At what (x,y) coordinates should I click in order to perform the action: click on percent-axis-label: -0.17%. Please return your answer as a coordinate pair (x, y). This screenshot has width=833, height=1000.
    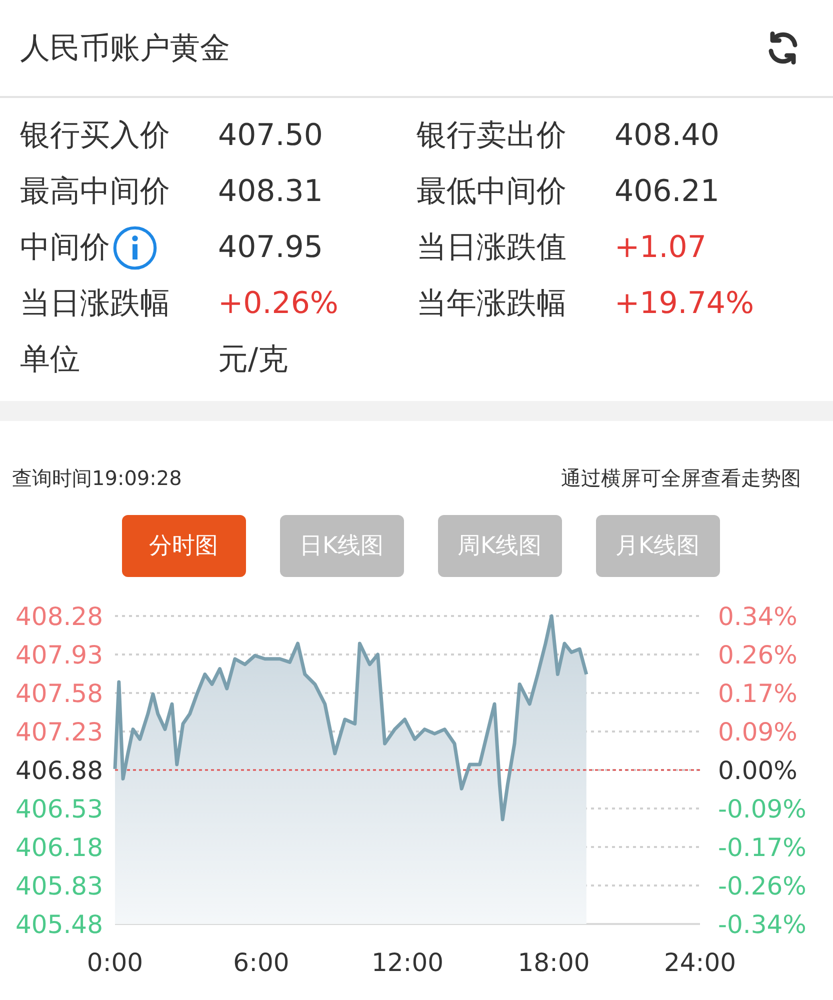
    Looking at the image, I should click on (762, 847).